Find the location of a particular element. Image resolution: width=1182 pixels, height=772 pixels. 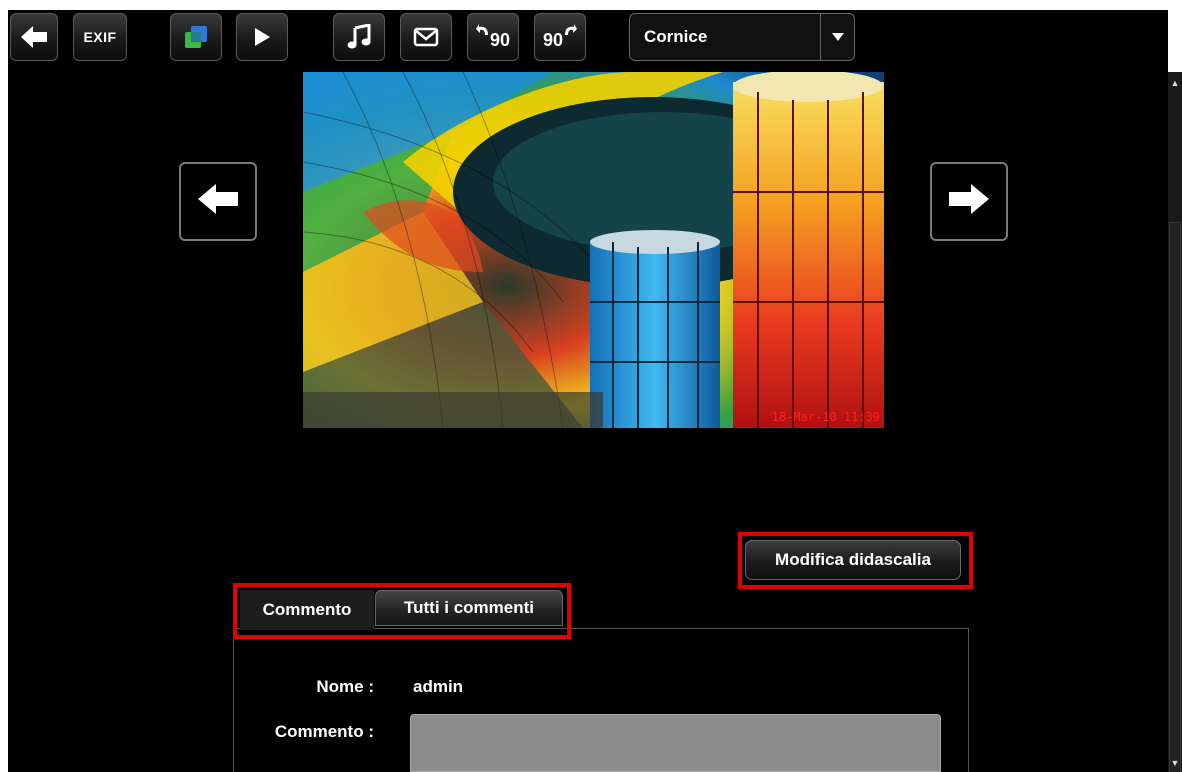

email-button is located at coordinates (426, 37).